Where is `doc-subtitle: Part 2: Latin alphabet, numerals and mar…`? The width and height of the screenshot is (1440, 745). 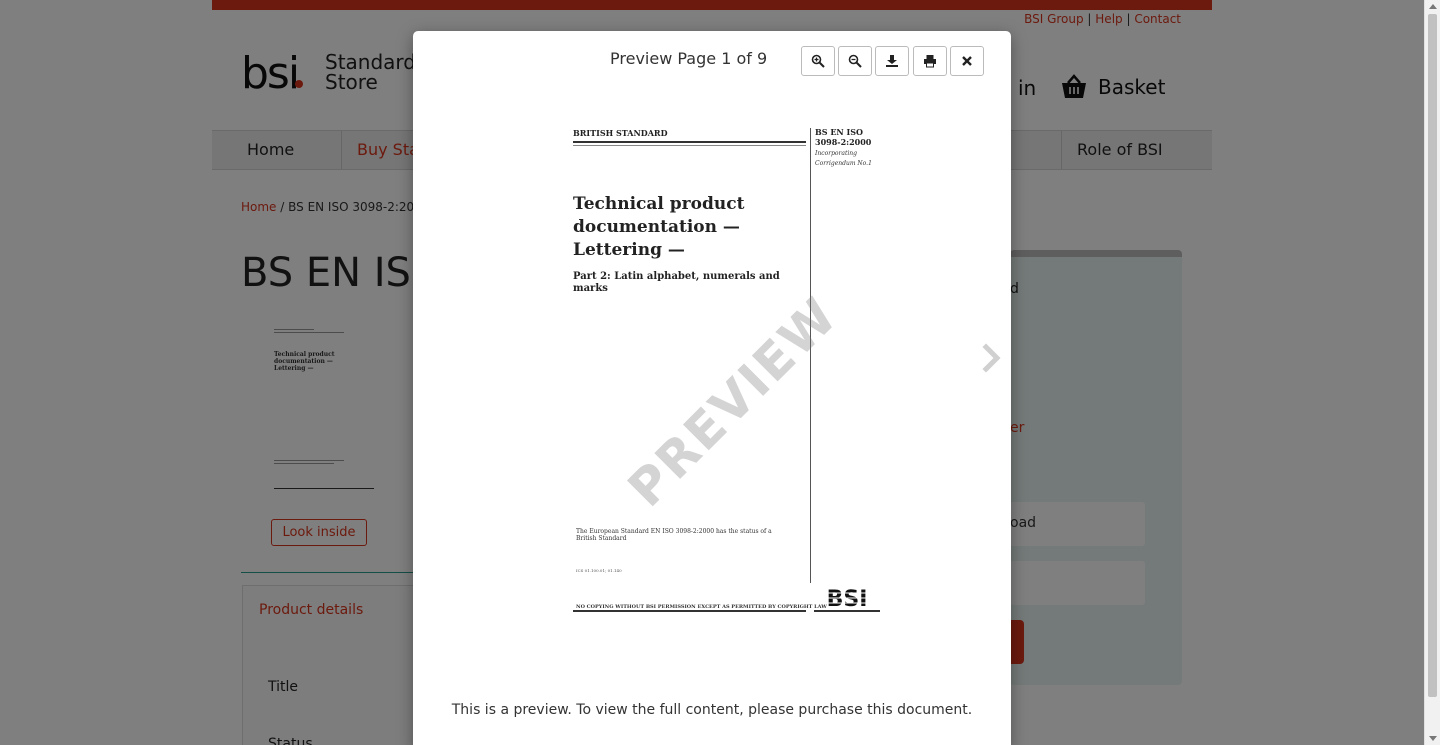 doc-subtitle: Part 2: Latin alphabet, numerals and mar… is located at coordinates (676, 282).